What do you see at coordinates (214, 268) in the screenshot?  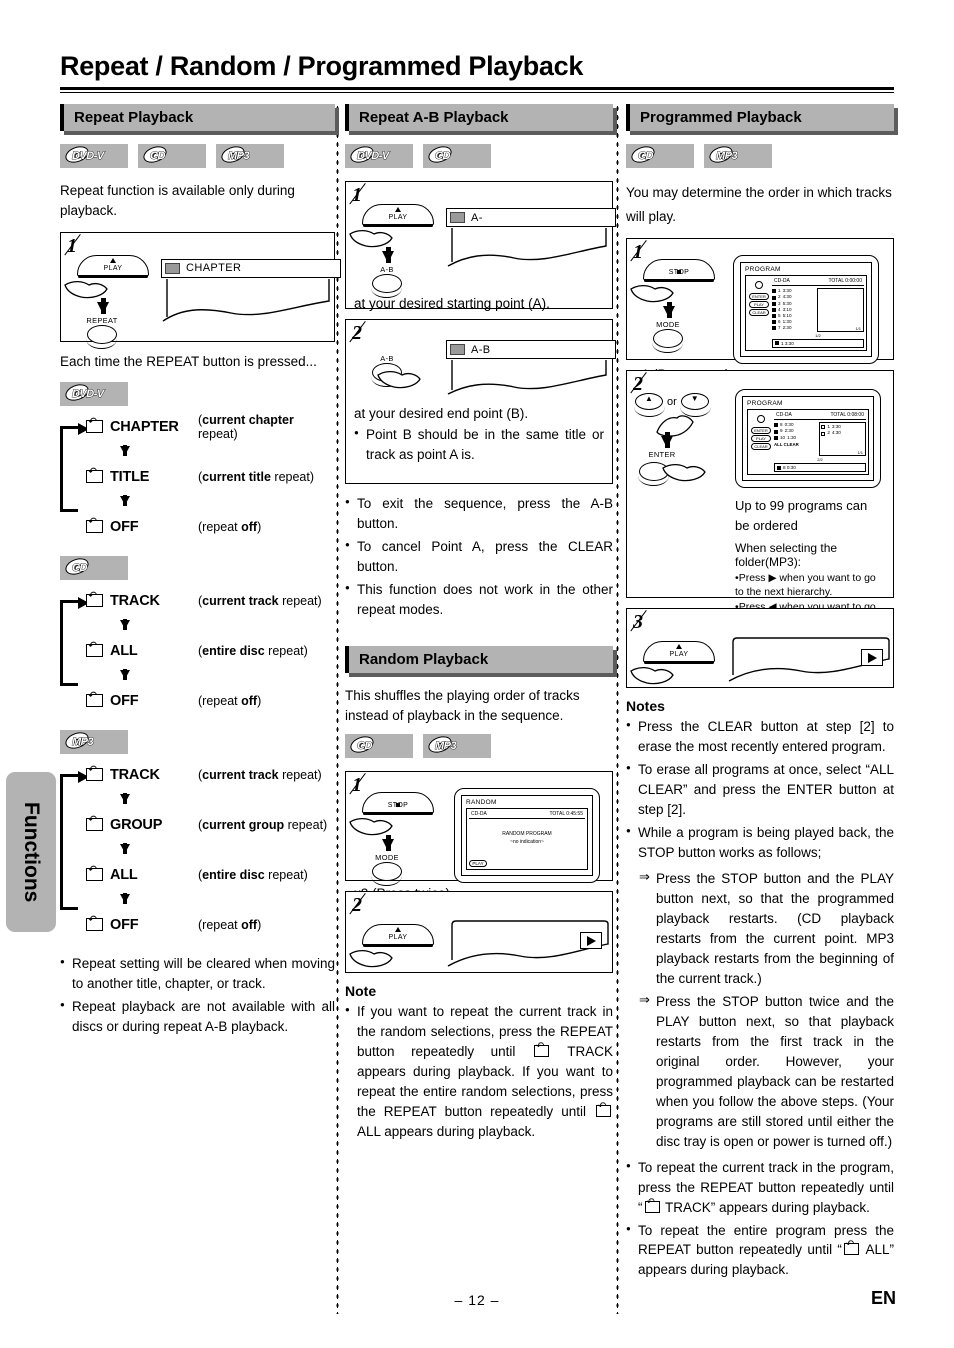 I see `osd-text: CHAPTER` at bounding box center [214, 268].